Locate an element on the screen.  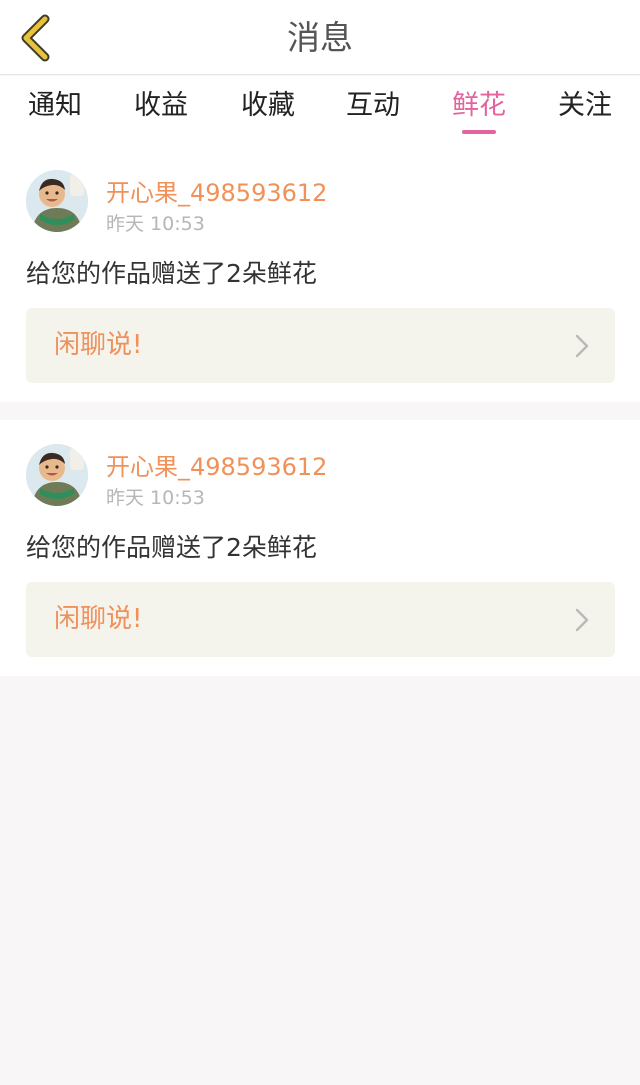
tab-label: 互动 is located at coordinates (373, 105).